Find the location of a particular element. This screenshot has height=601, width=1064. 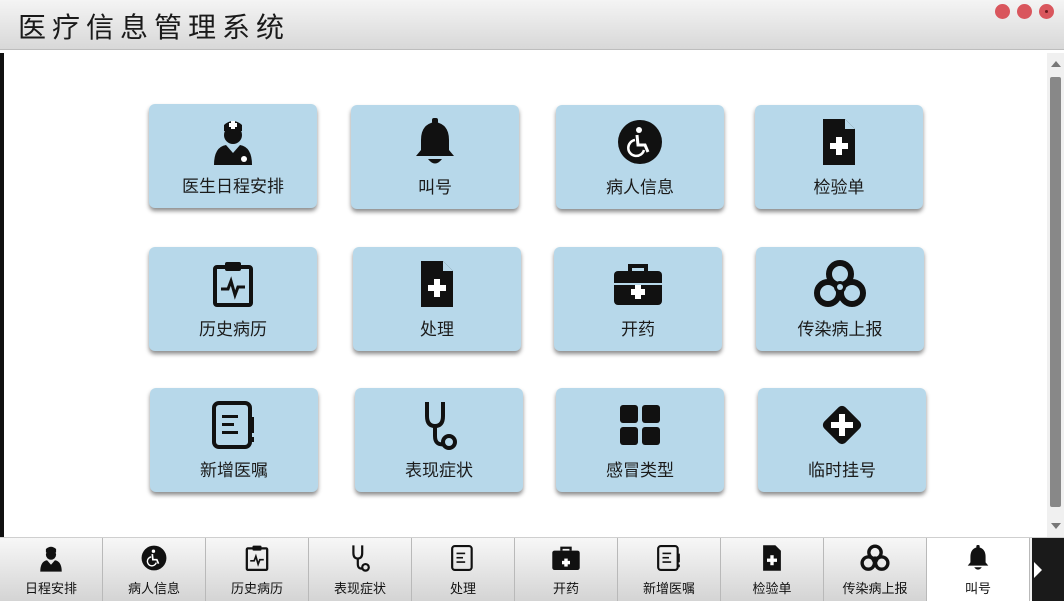

title-bar: 医疗信息管理系统 is located at coordinates (532, 25).